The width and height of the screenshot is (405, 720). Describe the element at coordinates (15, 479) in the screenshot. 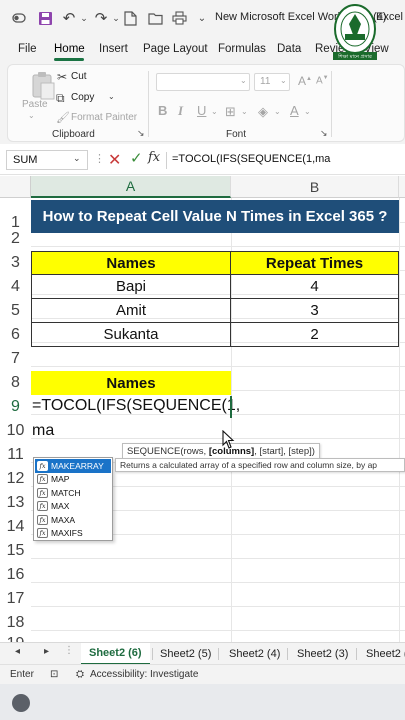

I see `row-header: 12` at that location.